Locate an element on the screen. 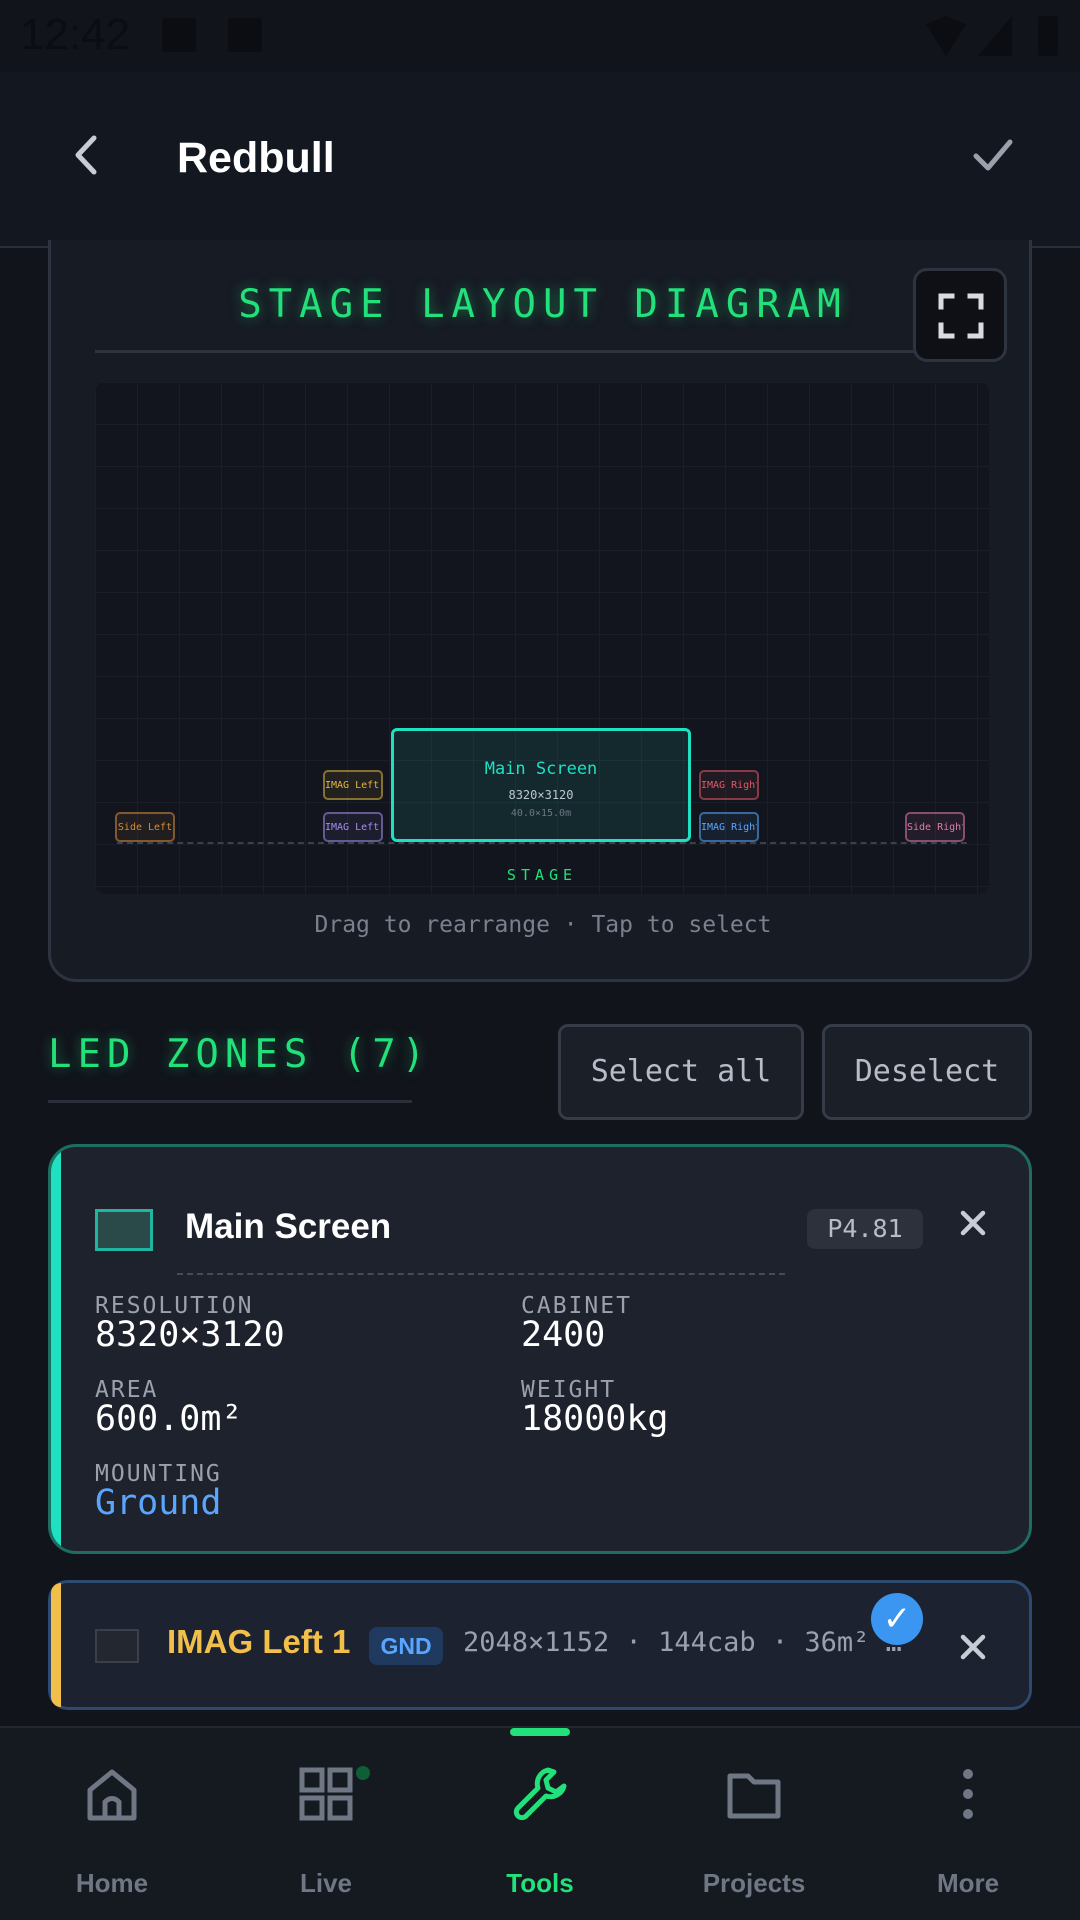  nav-home: Home is located at coordinates (112, 1834).